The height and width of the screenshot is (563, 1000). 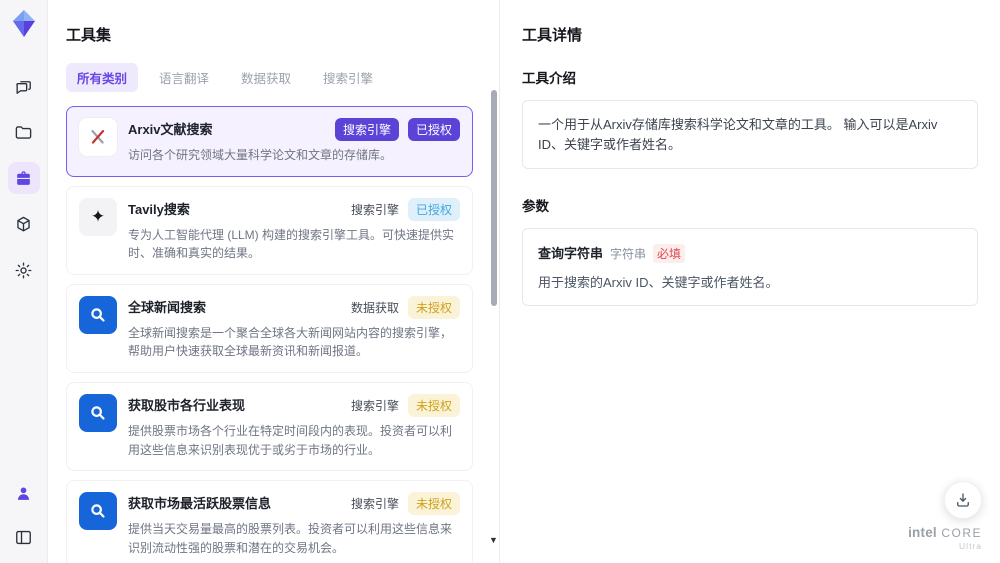 I want to click on parameter-required-badge: 必填, so click(x=669, y=253).